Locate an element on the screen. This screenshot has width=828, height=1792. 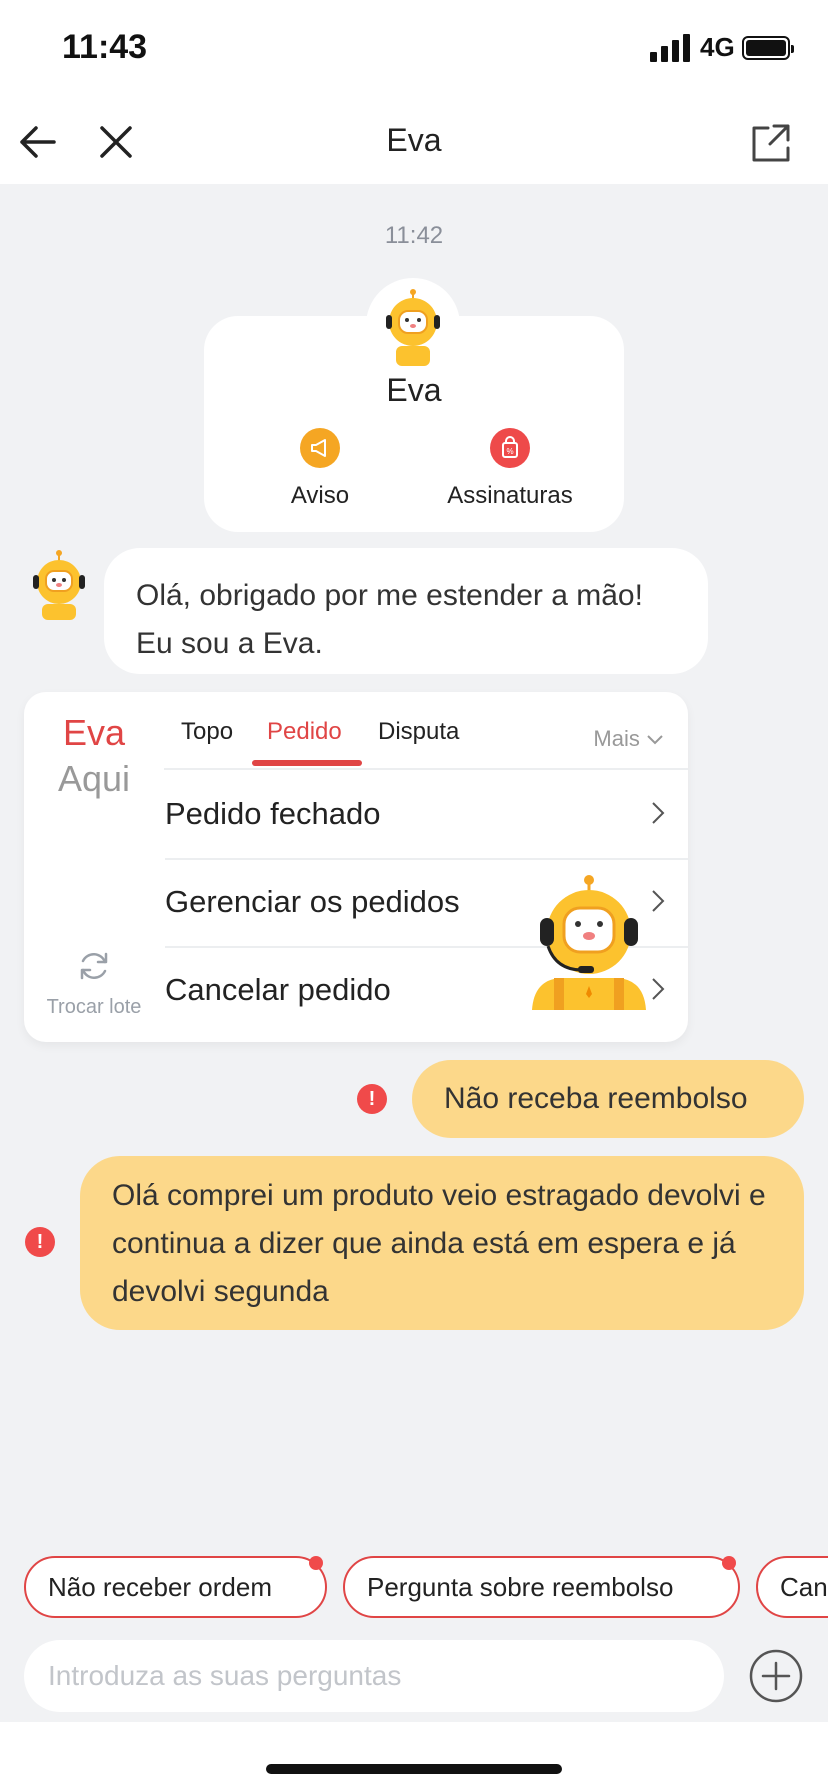
panel-brand-subtitle: Aqui is located at coordinates (94, 778).